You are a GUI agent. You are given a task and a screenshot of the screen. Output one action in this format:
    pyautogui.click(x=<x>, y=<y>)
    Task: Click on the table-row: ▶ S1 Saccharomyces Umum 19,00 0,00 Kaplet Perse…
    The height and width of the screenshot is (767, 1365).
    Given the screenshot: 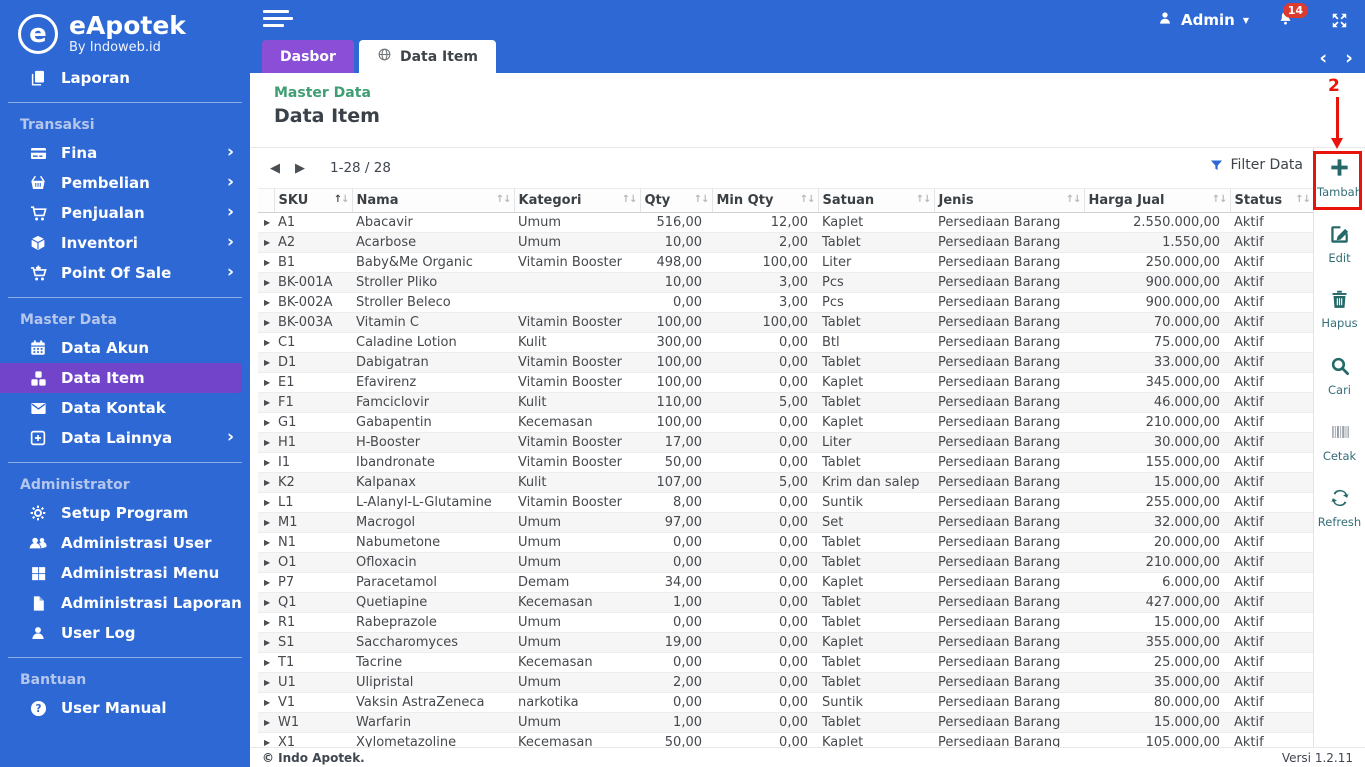 What is the action you would take?
    pyautogui.click(x=785, y=642)
    